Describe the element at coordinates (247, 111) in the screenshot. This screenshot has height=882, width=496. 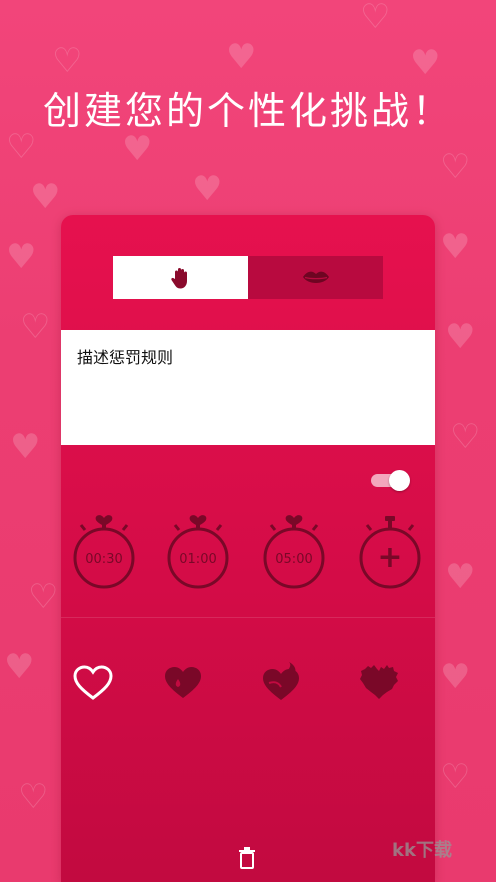
I see `page-title: 创建您的个性化挑战！` at that location.